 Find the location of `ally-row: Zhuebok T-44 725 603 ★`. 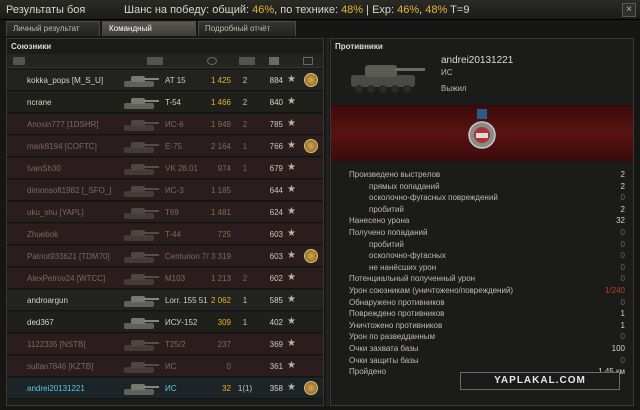

ally-row: Zhuebok T-44 725 603 ★ is located at coordinates (165, 234).